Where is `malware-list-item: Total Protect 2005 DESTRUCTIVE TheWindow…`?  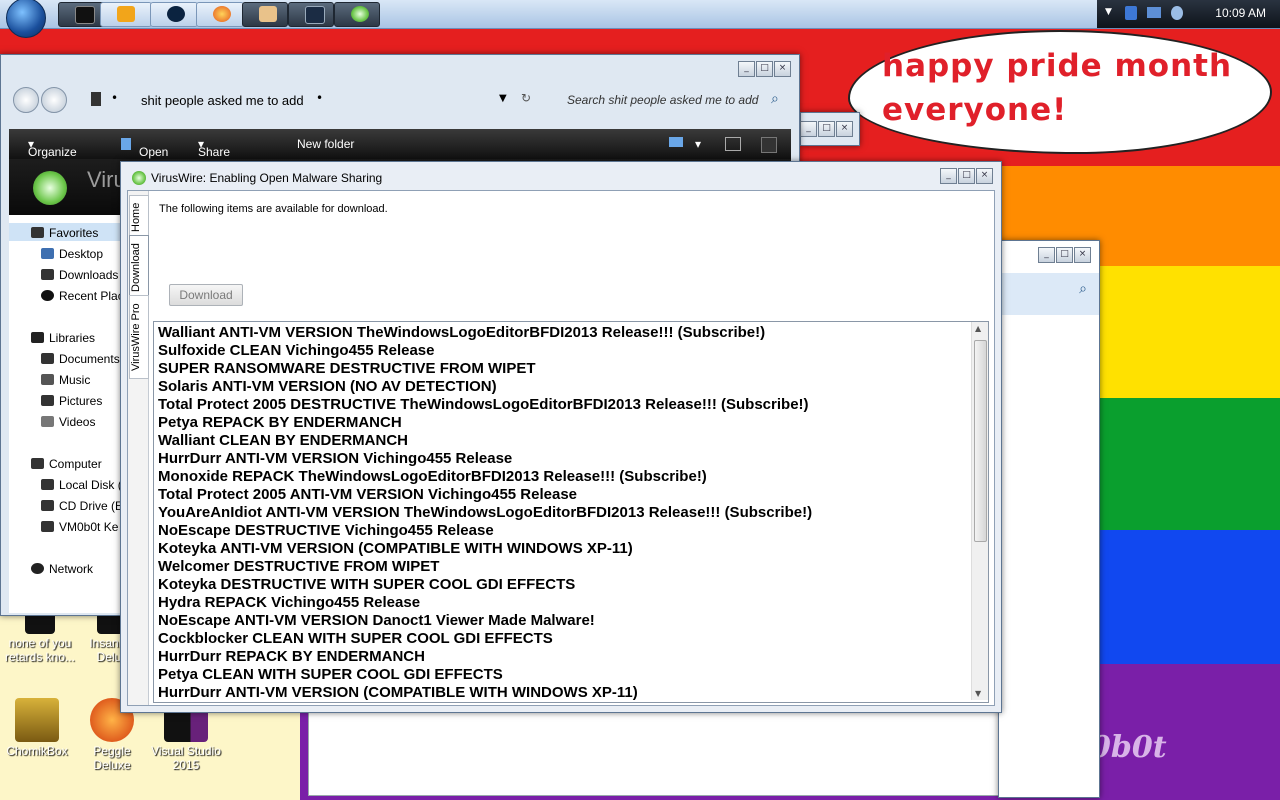 malware-list-item: Total Protect 2005 DESTRUCTIVE TheWindow… is located at coordinates (573, 405).